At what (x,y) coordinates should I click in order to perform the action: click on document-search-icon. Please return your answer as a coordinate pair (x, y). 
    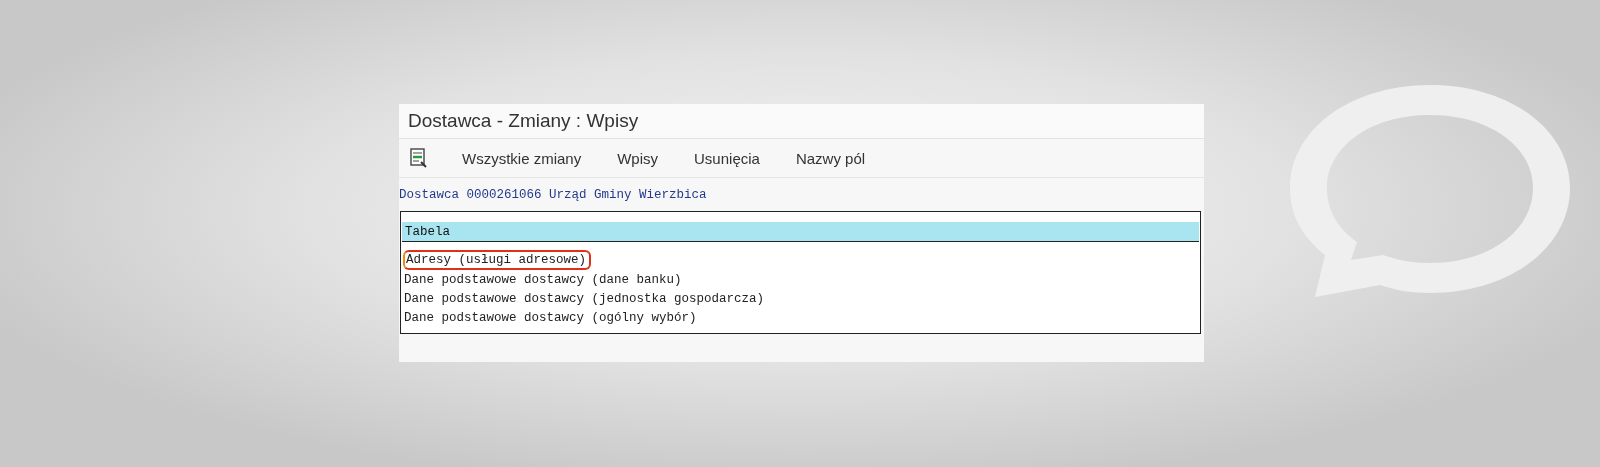
    Looking at the image, I should click on (419, 158).